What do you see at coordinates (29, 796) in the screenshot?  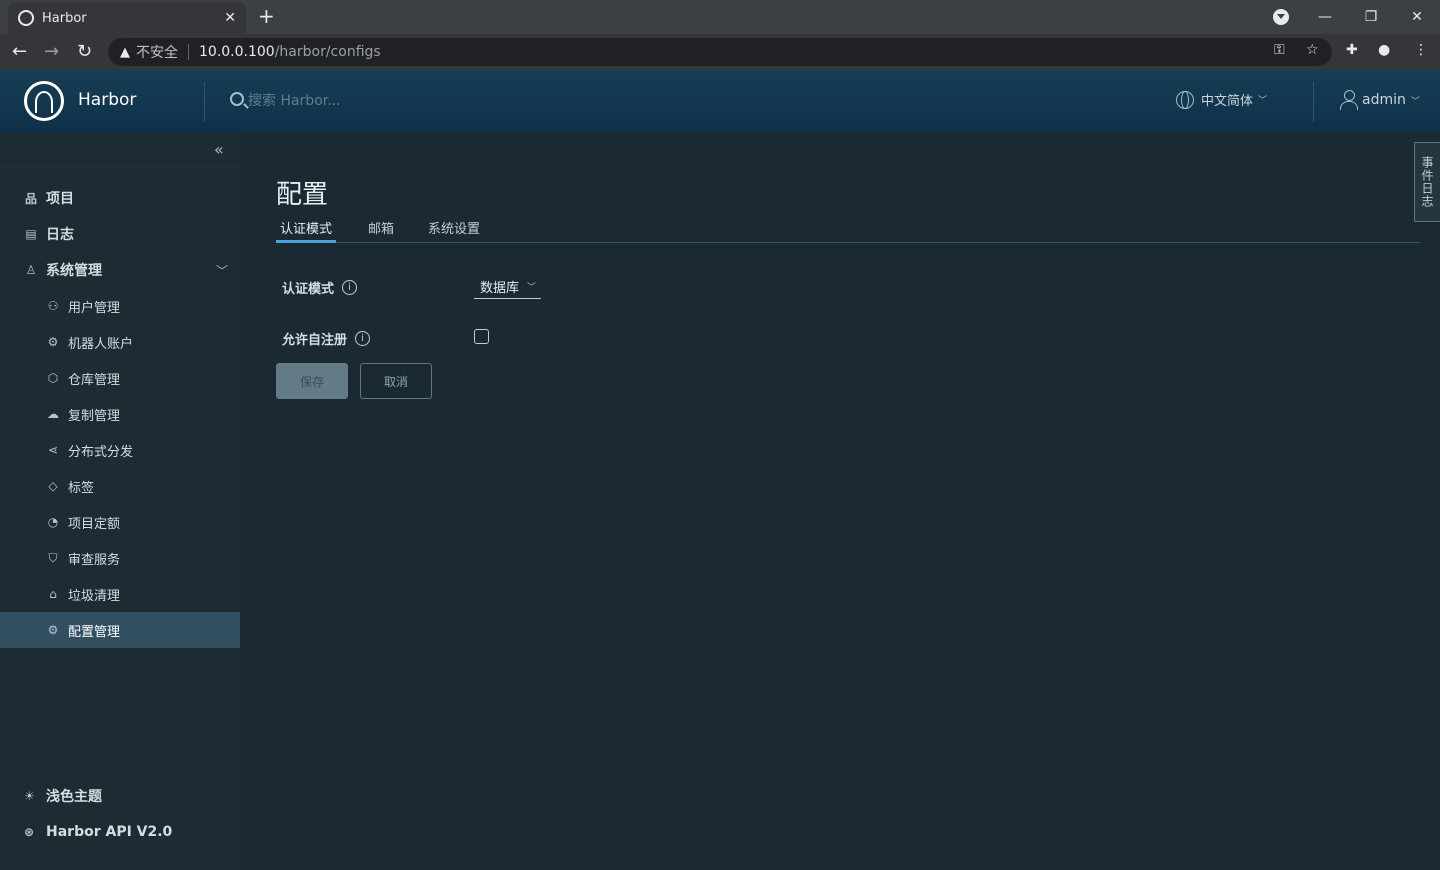 I see `sun-icon: ☀` at bounding box center [29, 796].